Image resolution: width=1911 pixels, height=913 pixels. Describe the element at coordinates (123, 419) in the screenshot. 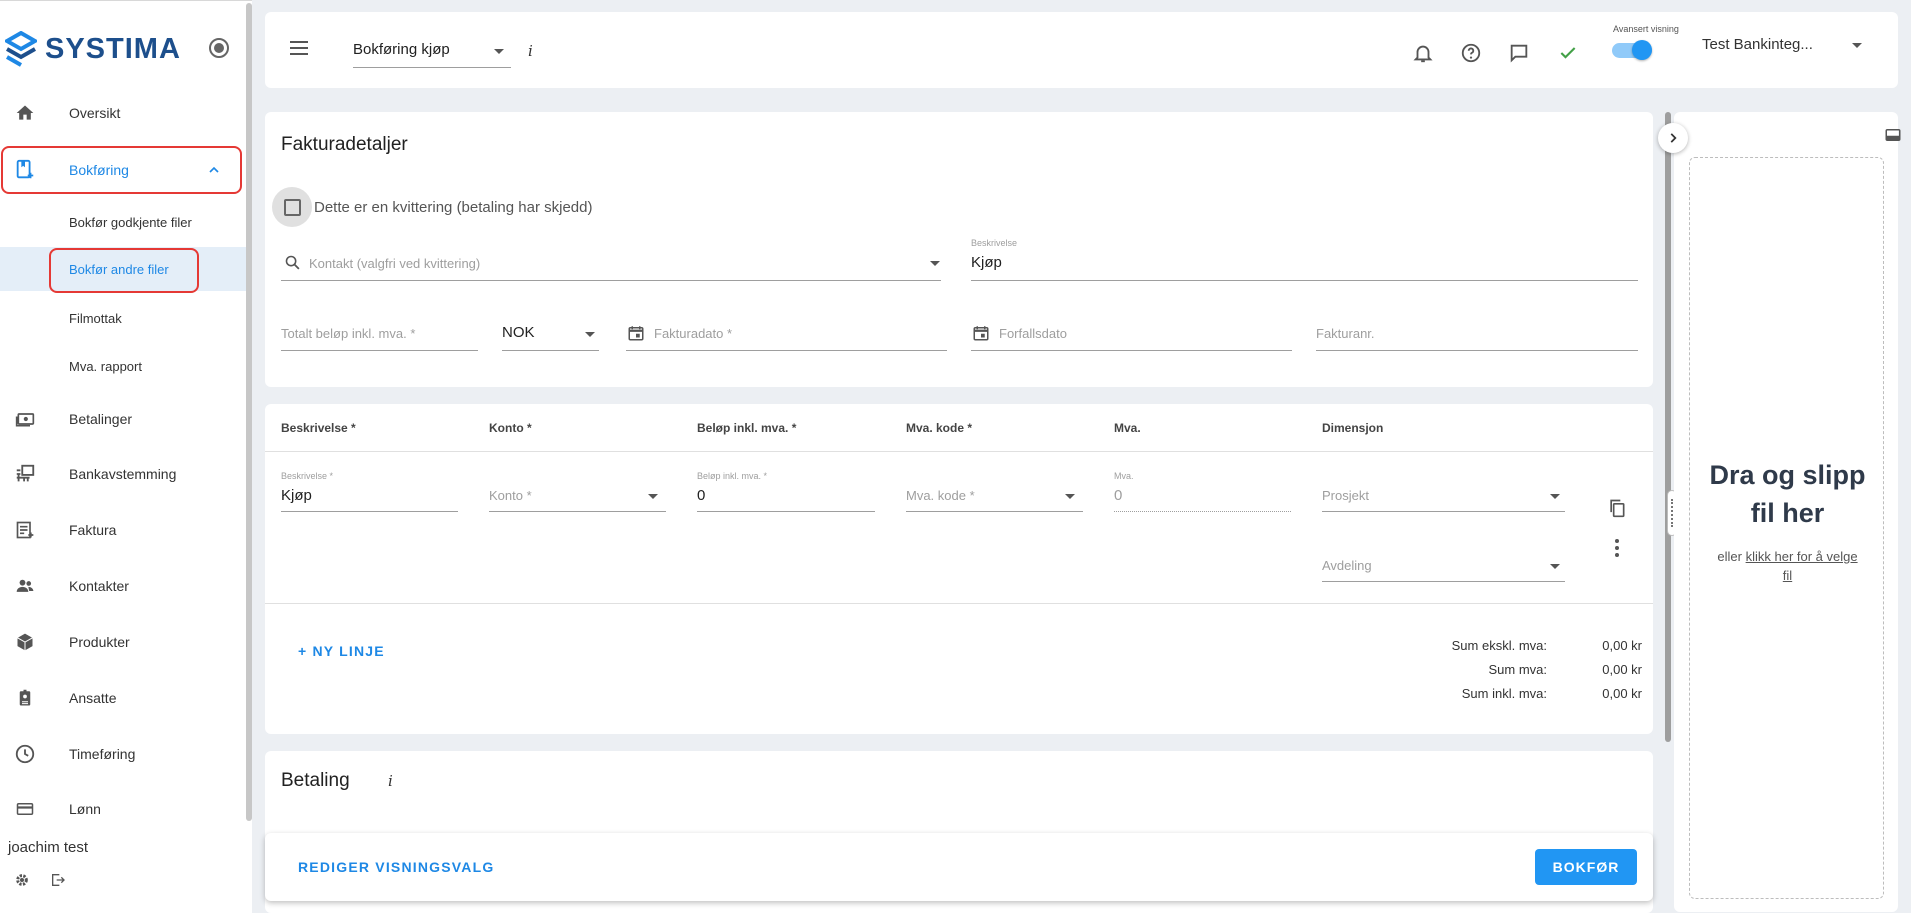

I see `sidebar-item-betalinger: Betalinger` at that location.